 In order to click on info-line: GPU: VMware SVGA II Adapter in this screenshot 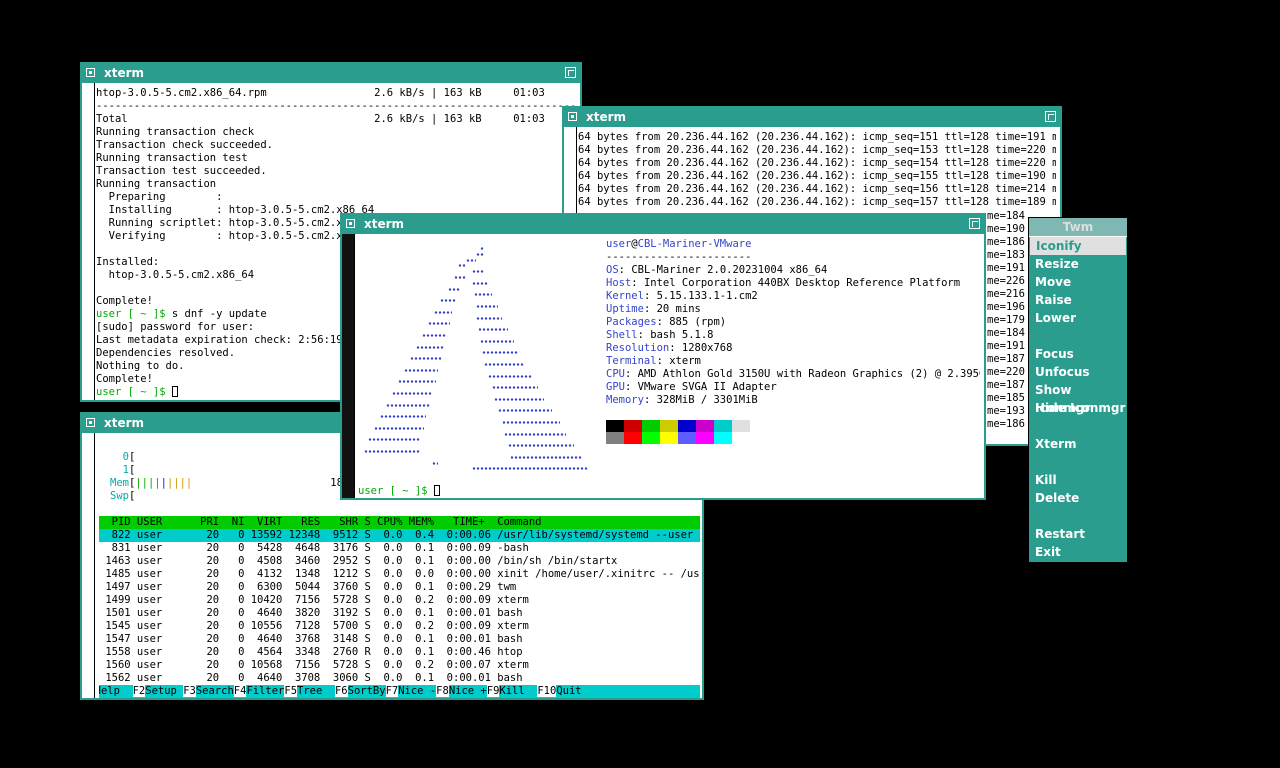, I will do `click(691, 387)`.